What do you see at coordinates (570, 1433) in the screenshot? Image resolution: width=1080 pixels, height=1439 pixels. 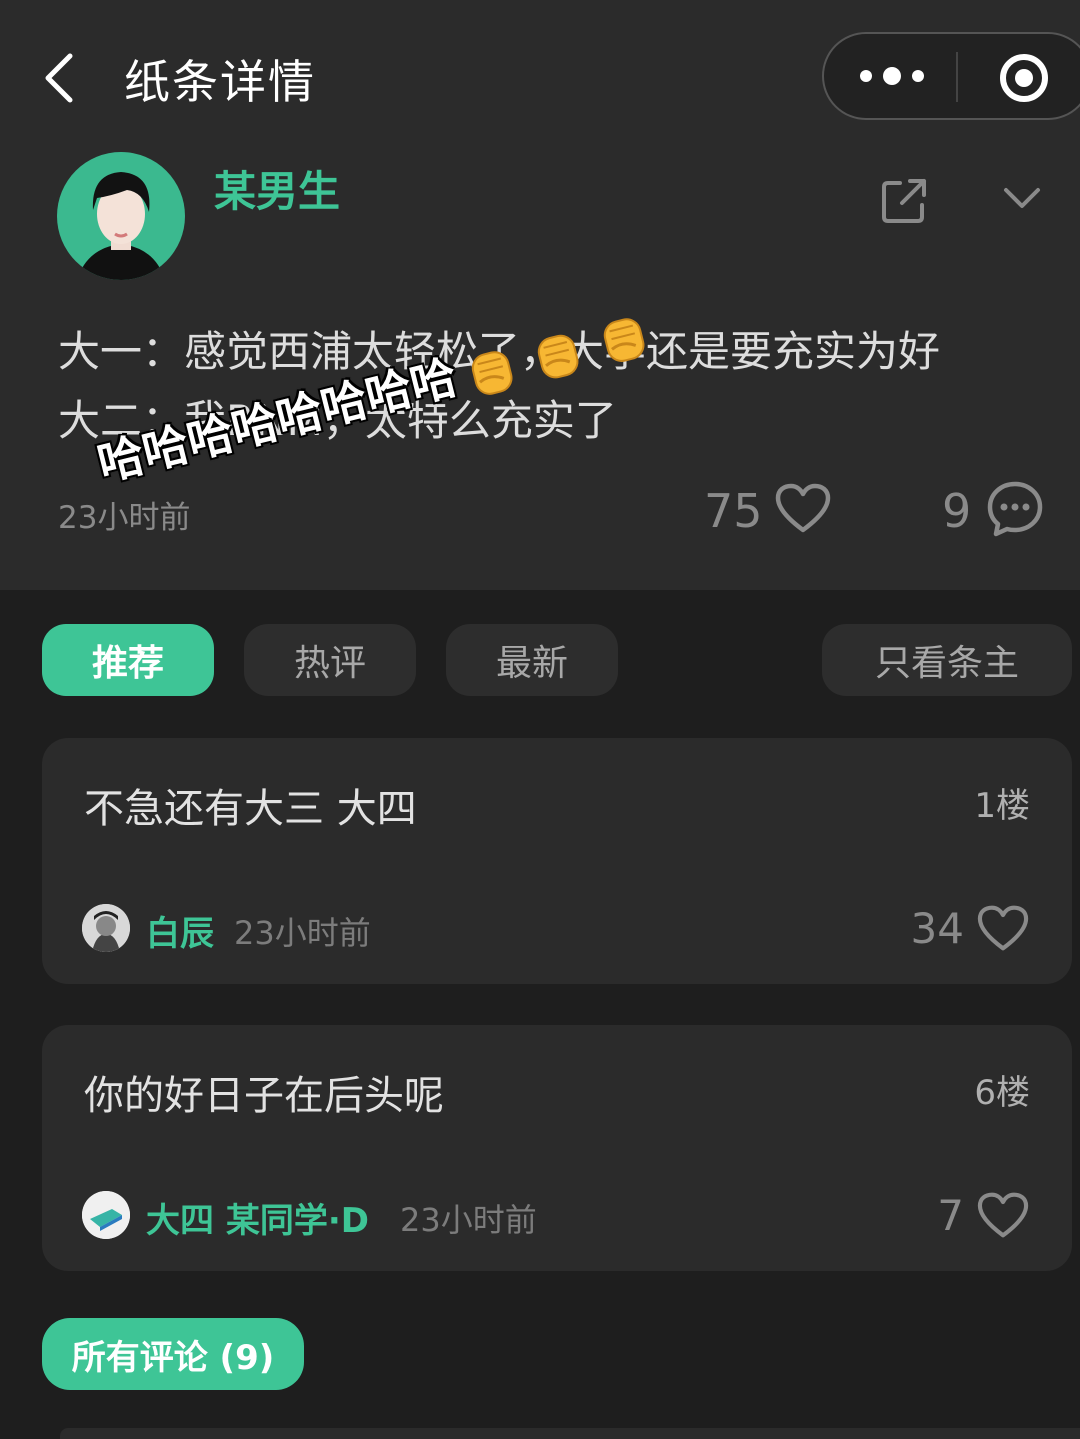 I see `next-card-edge` at bounding box center [570, 1433].